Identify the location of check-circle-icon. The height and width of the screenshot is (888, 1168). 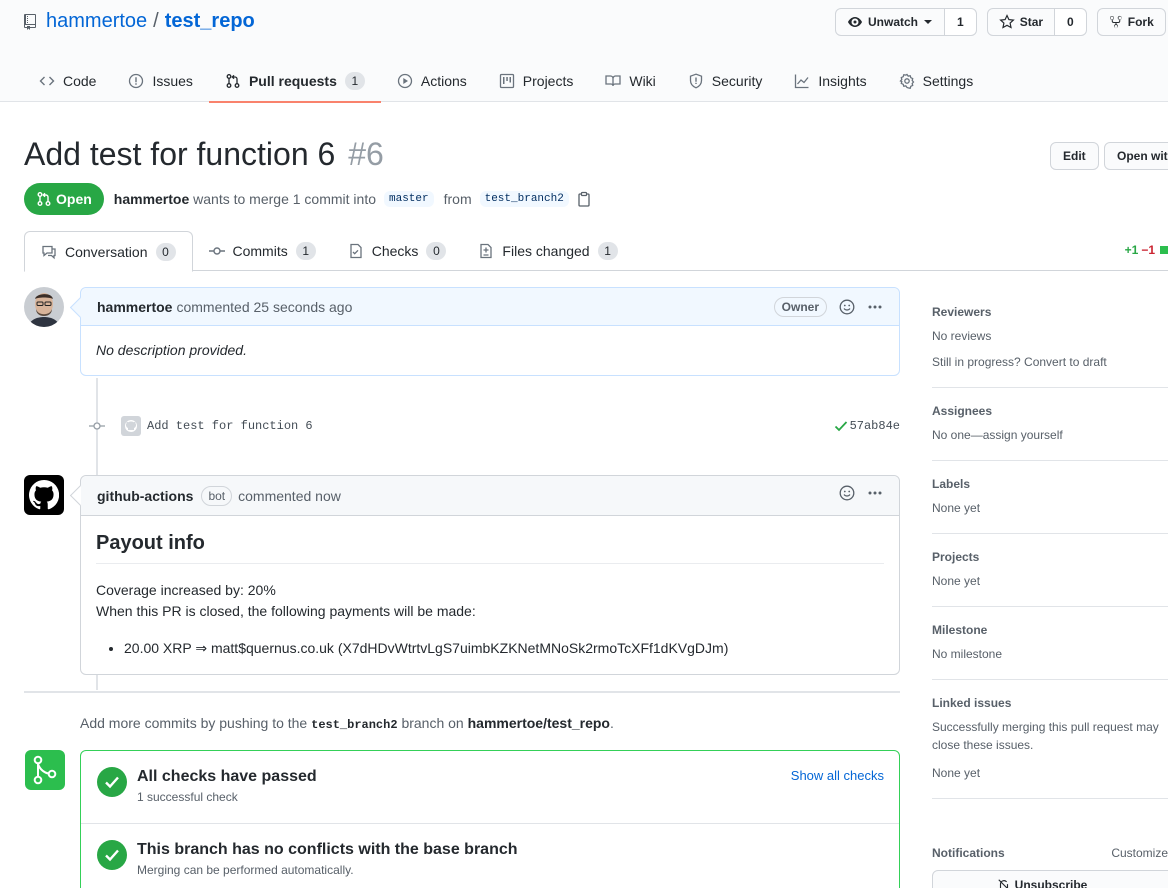
(112, 855).